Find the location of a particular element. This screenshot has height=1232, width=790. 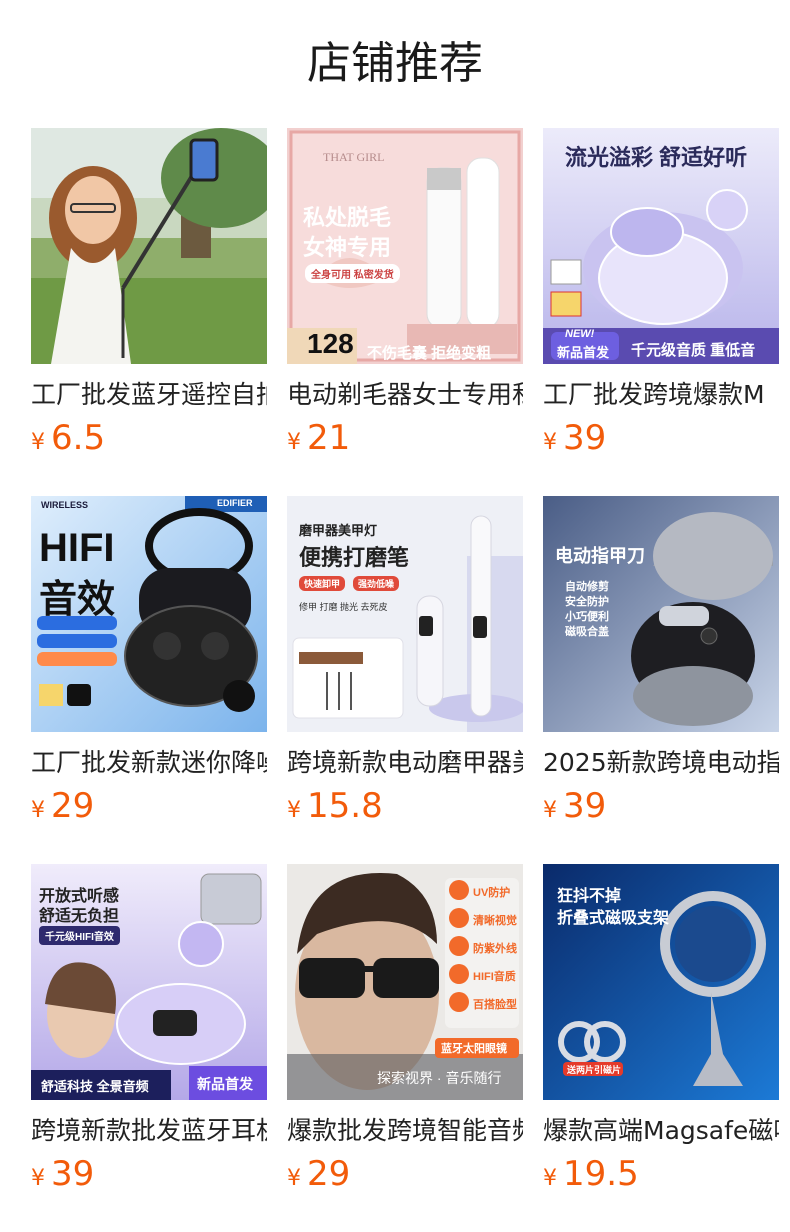

product-type-label: 蓝牙太阳眼镜 is located at coordinates (474, 1049).